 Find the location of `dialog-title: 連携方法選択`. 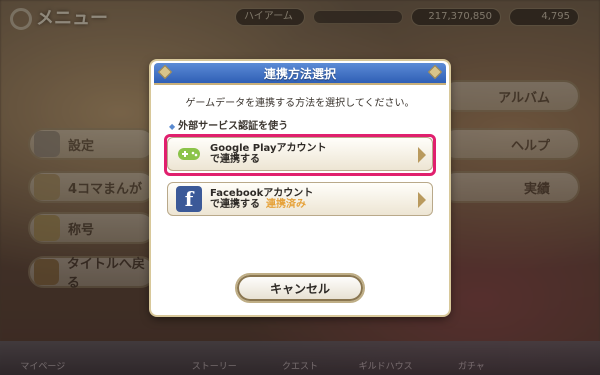

dialog-title: 連携方法選択 is located at coordinates (299, 74).